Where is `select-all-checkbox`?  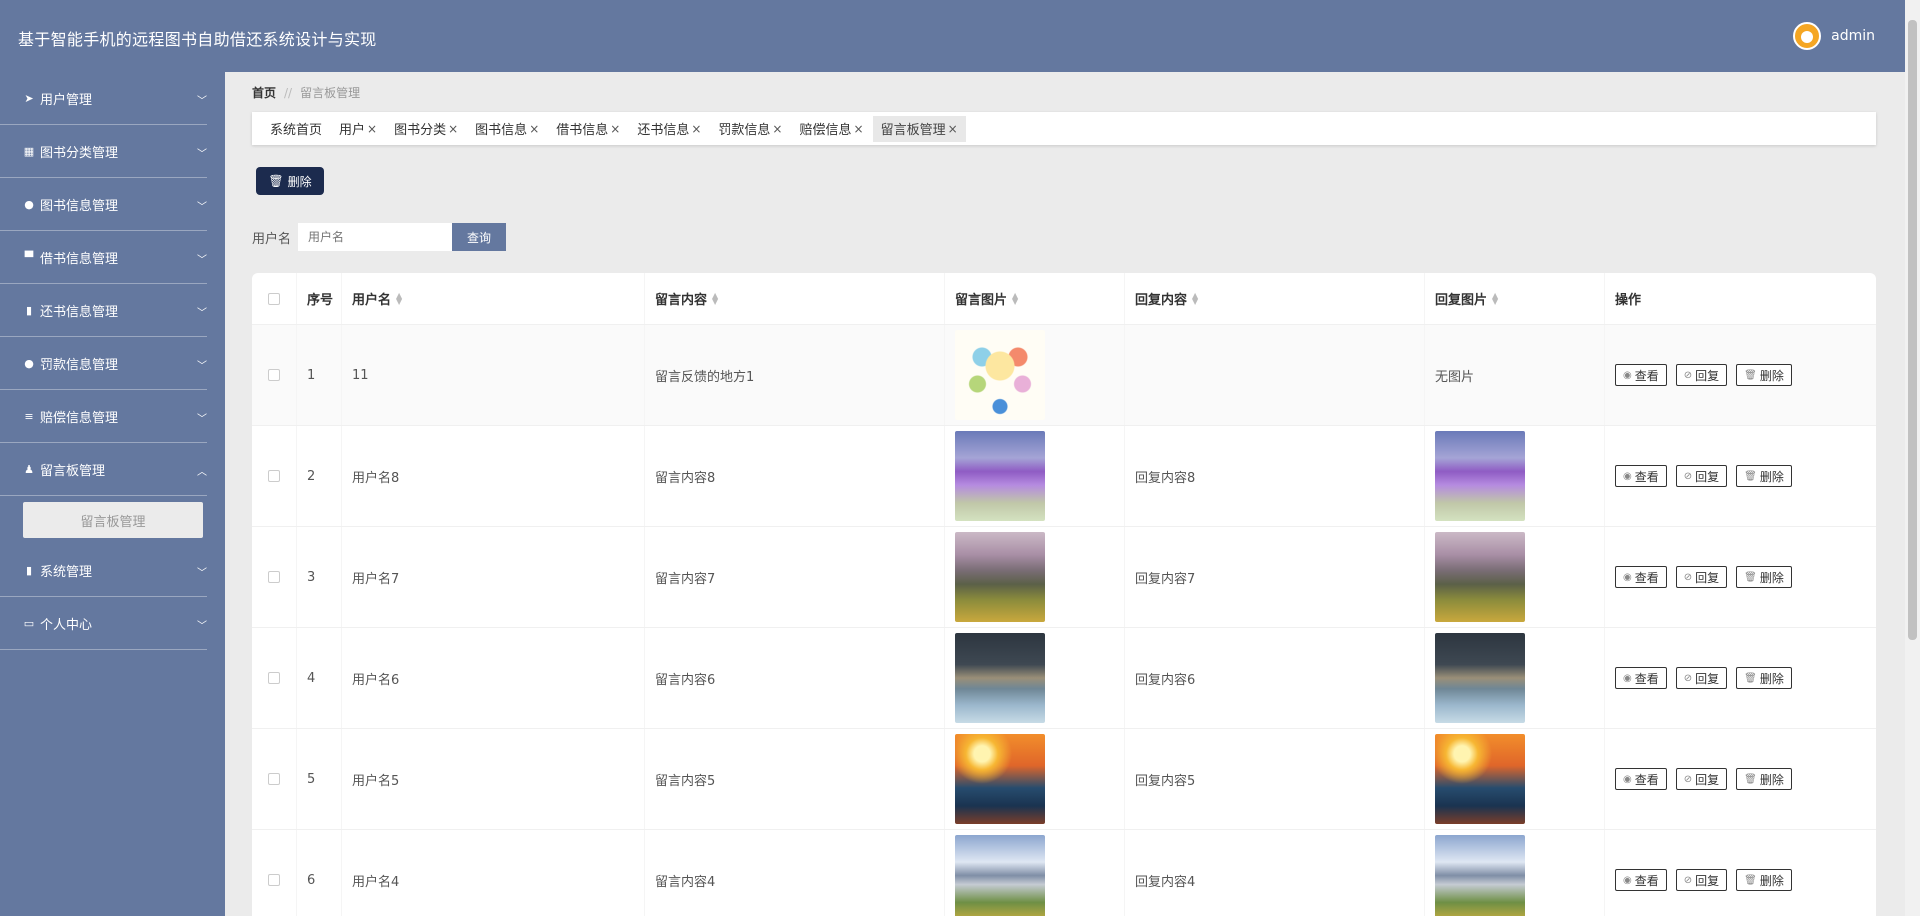 select-all-checkbox is located at coordinates (274, 298).